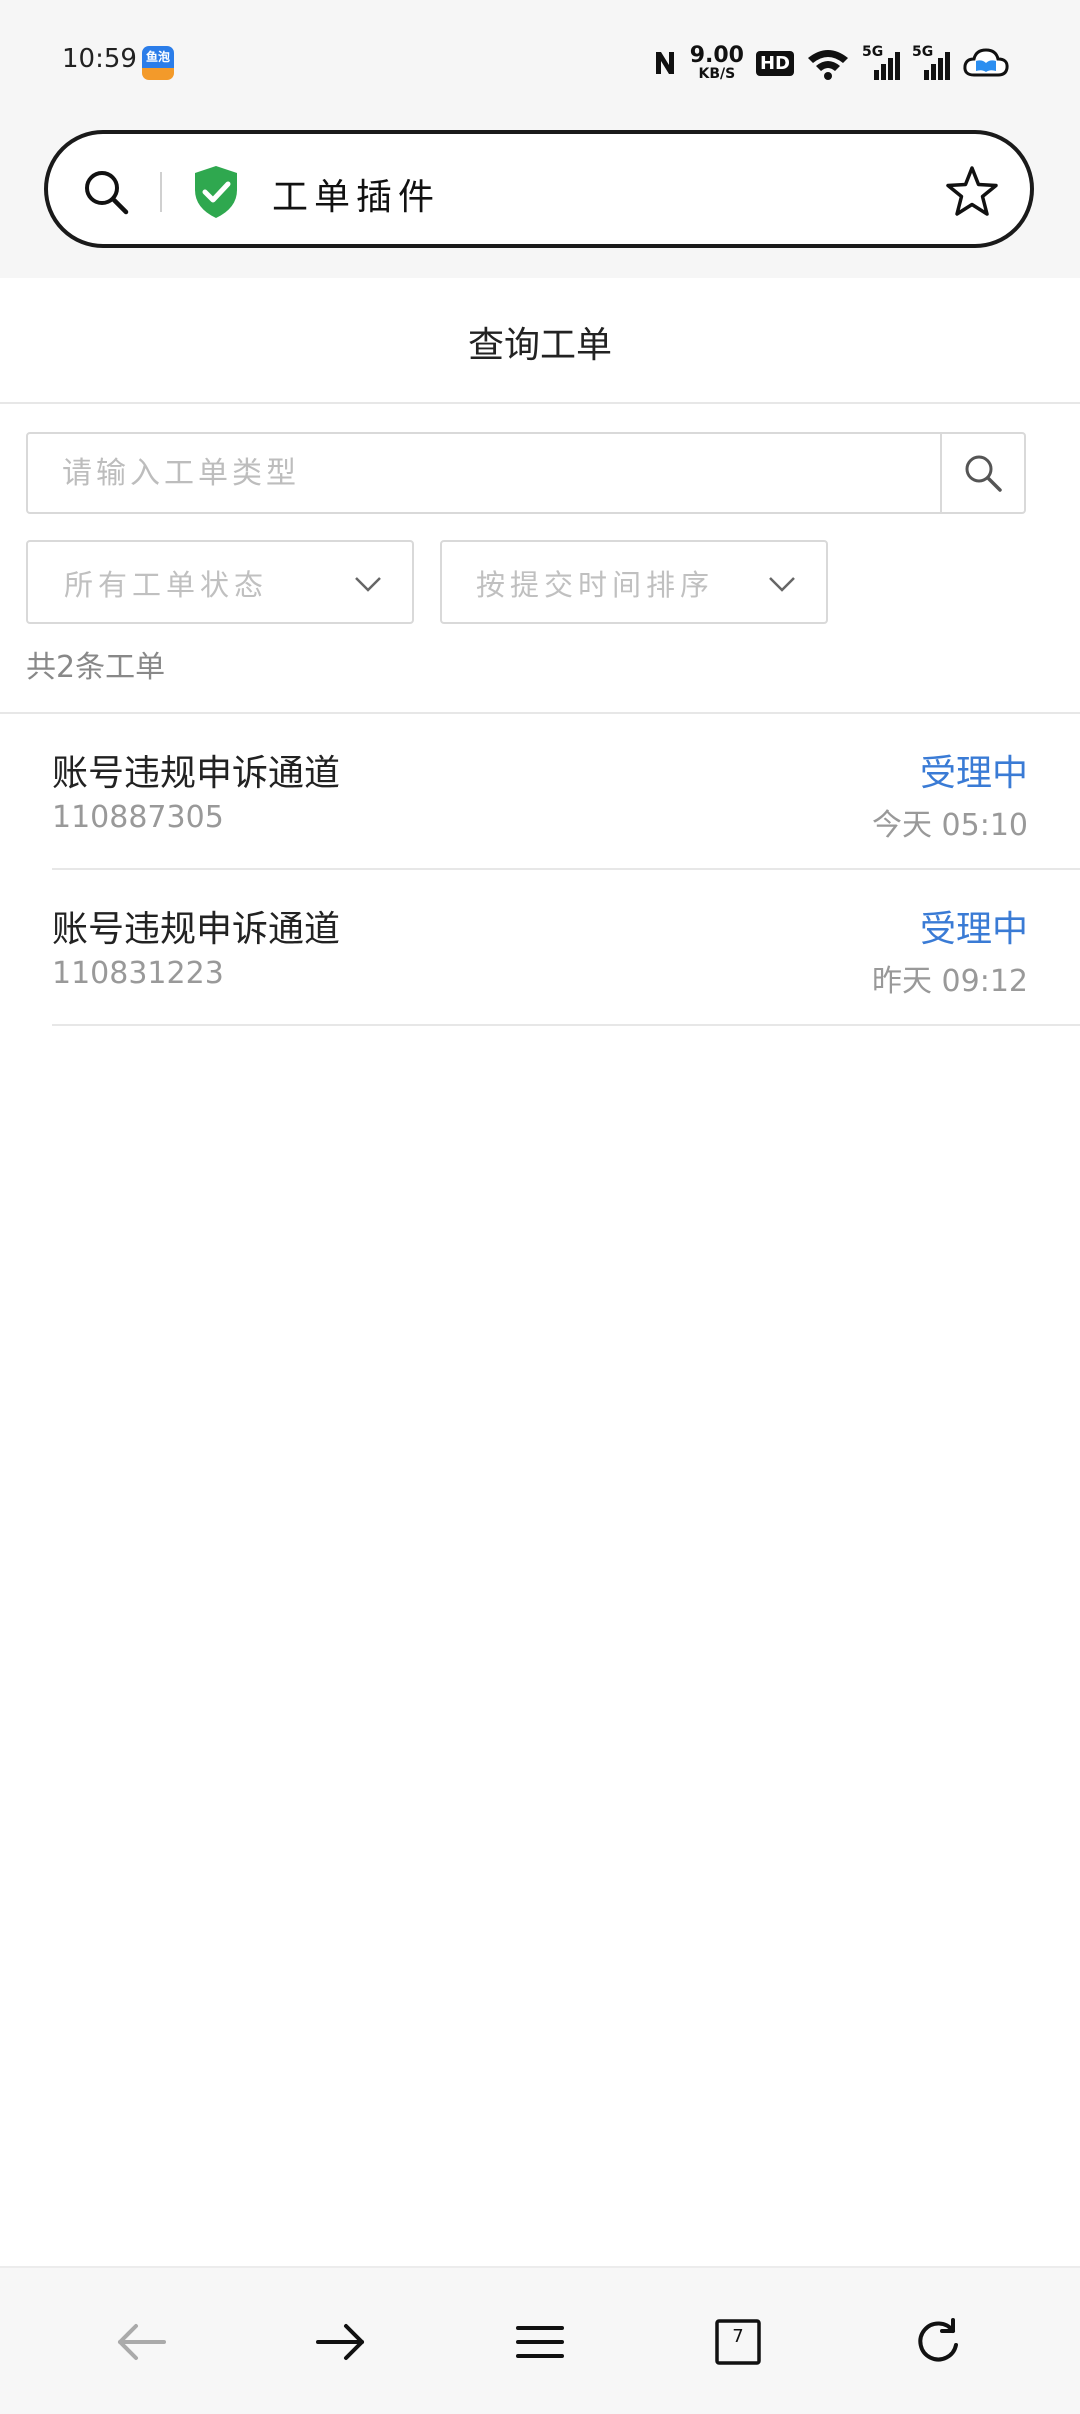  I want to click on address-page-title: 工单插件, so click(356, 194).